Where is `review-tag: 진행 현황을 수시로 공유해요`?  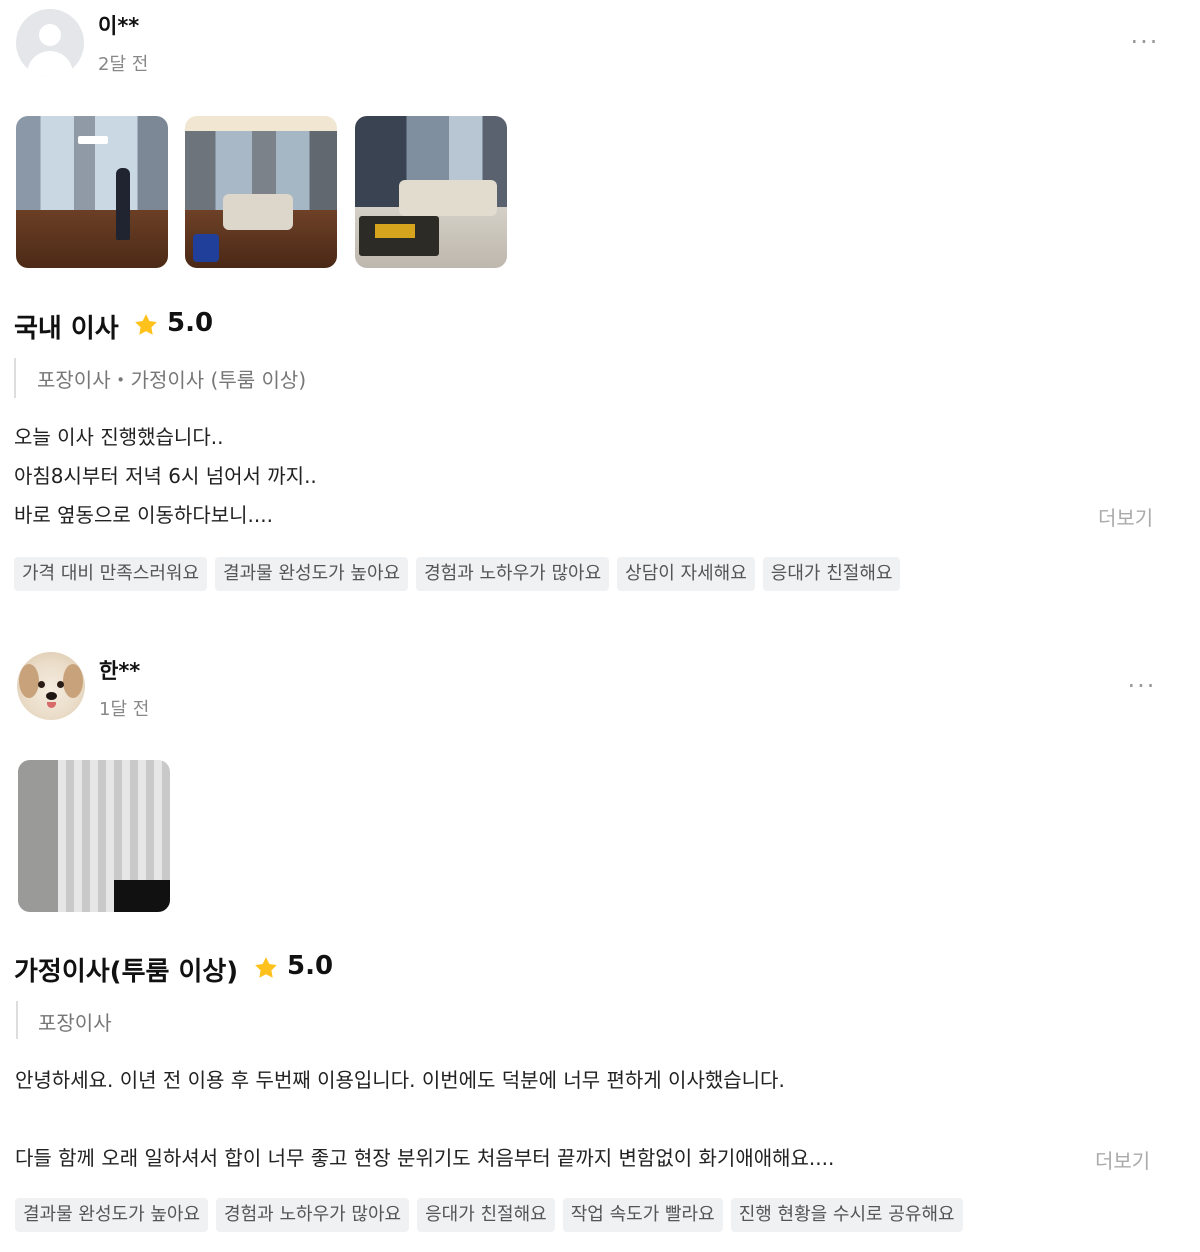 review-tag: 진행 현황을 수시로 공유해요 is located at coordinates (846, 1215).